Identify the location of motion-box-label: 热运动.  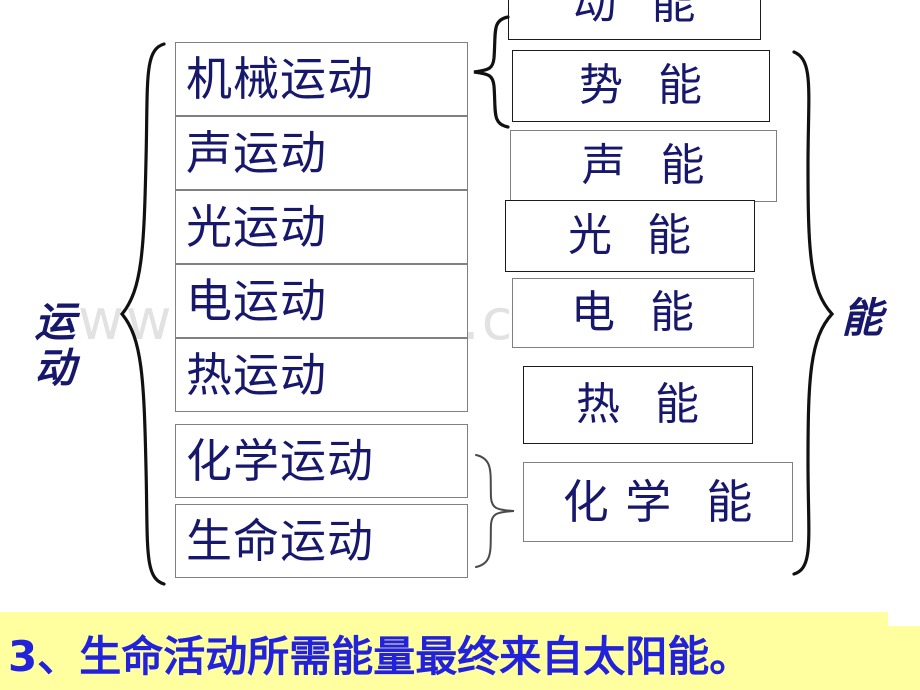
(256, 375).